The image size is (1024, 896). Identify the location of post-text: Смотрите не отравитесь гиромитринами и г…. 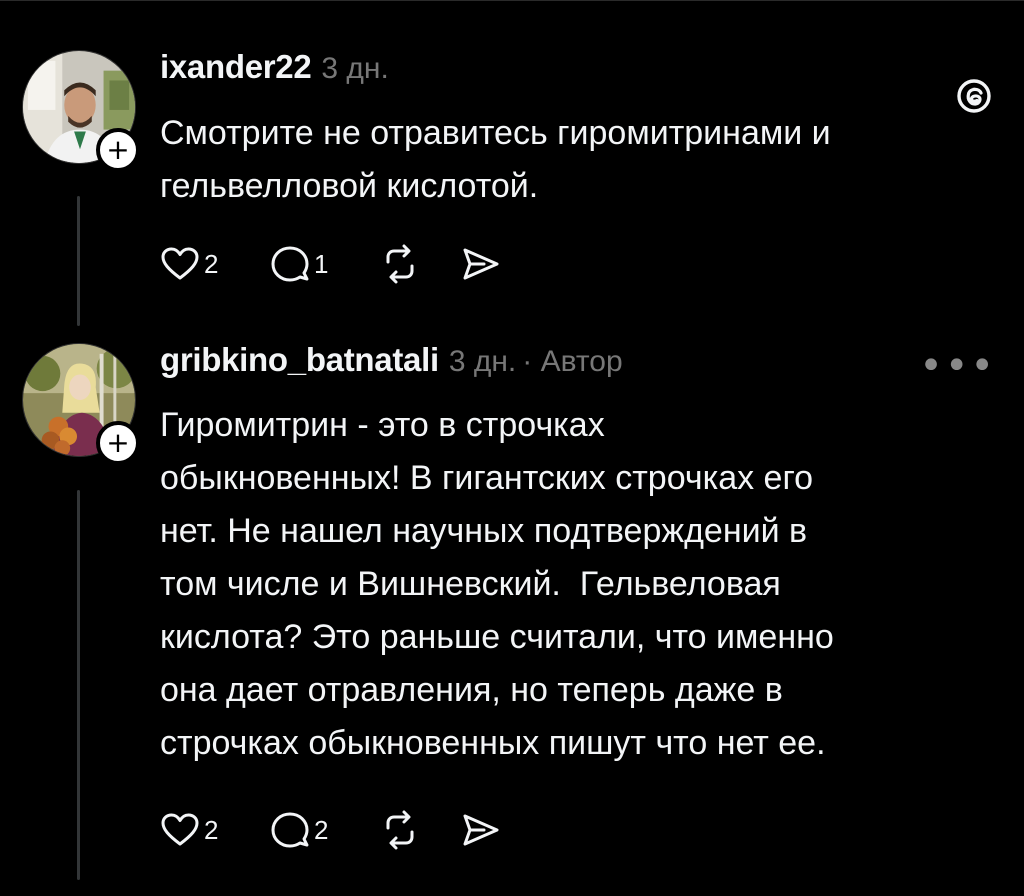
(495, 159).